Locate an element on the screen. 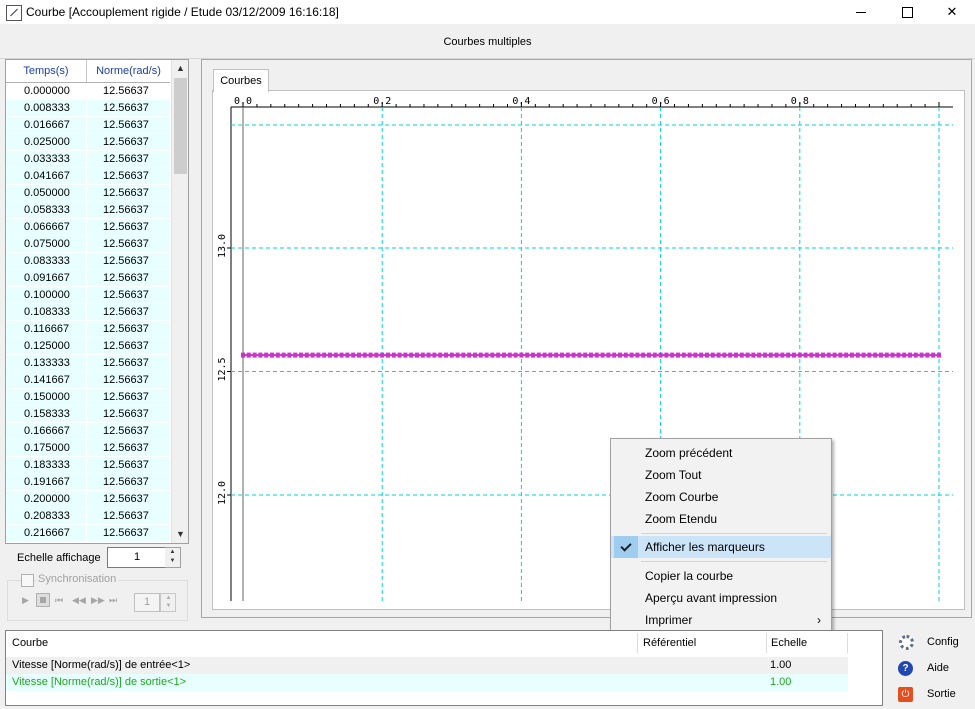 This screenshot has height=709, width=975. maximize-button is located at coordinates (907, 12).